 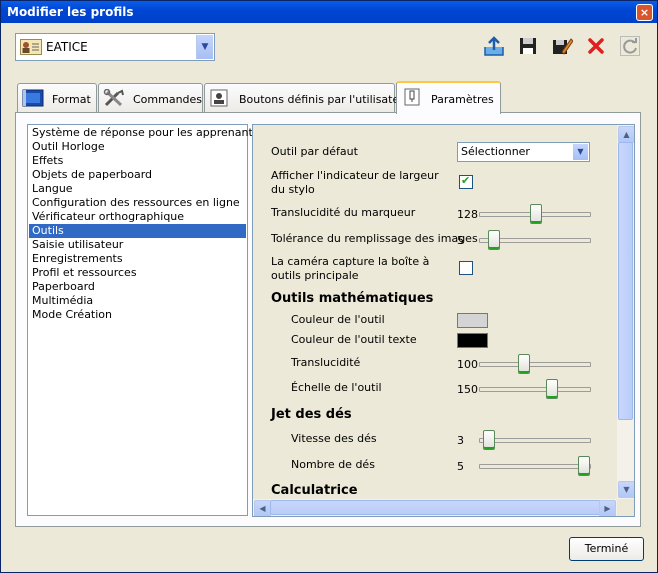 I want to click on category-item: Effets, so click(x=137, y=161).